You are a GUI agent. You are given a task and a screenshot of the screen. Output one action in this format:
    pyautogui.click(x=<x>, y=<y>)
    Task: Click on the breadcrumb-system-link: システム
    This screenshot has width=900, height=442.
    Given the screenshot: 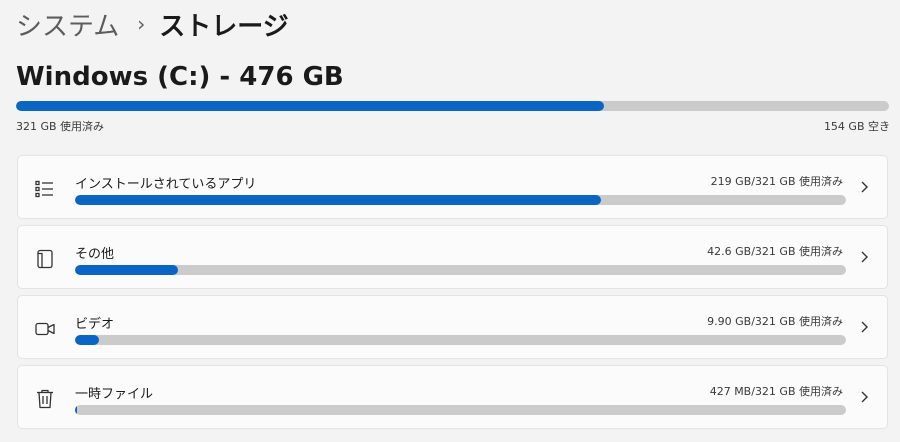 What is the action you would take?
    pyautogui.click(x=67, y=24)
    